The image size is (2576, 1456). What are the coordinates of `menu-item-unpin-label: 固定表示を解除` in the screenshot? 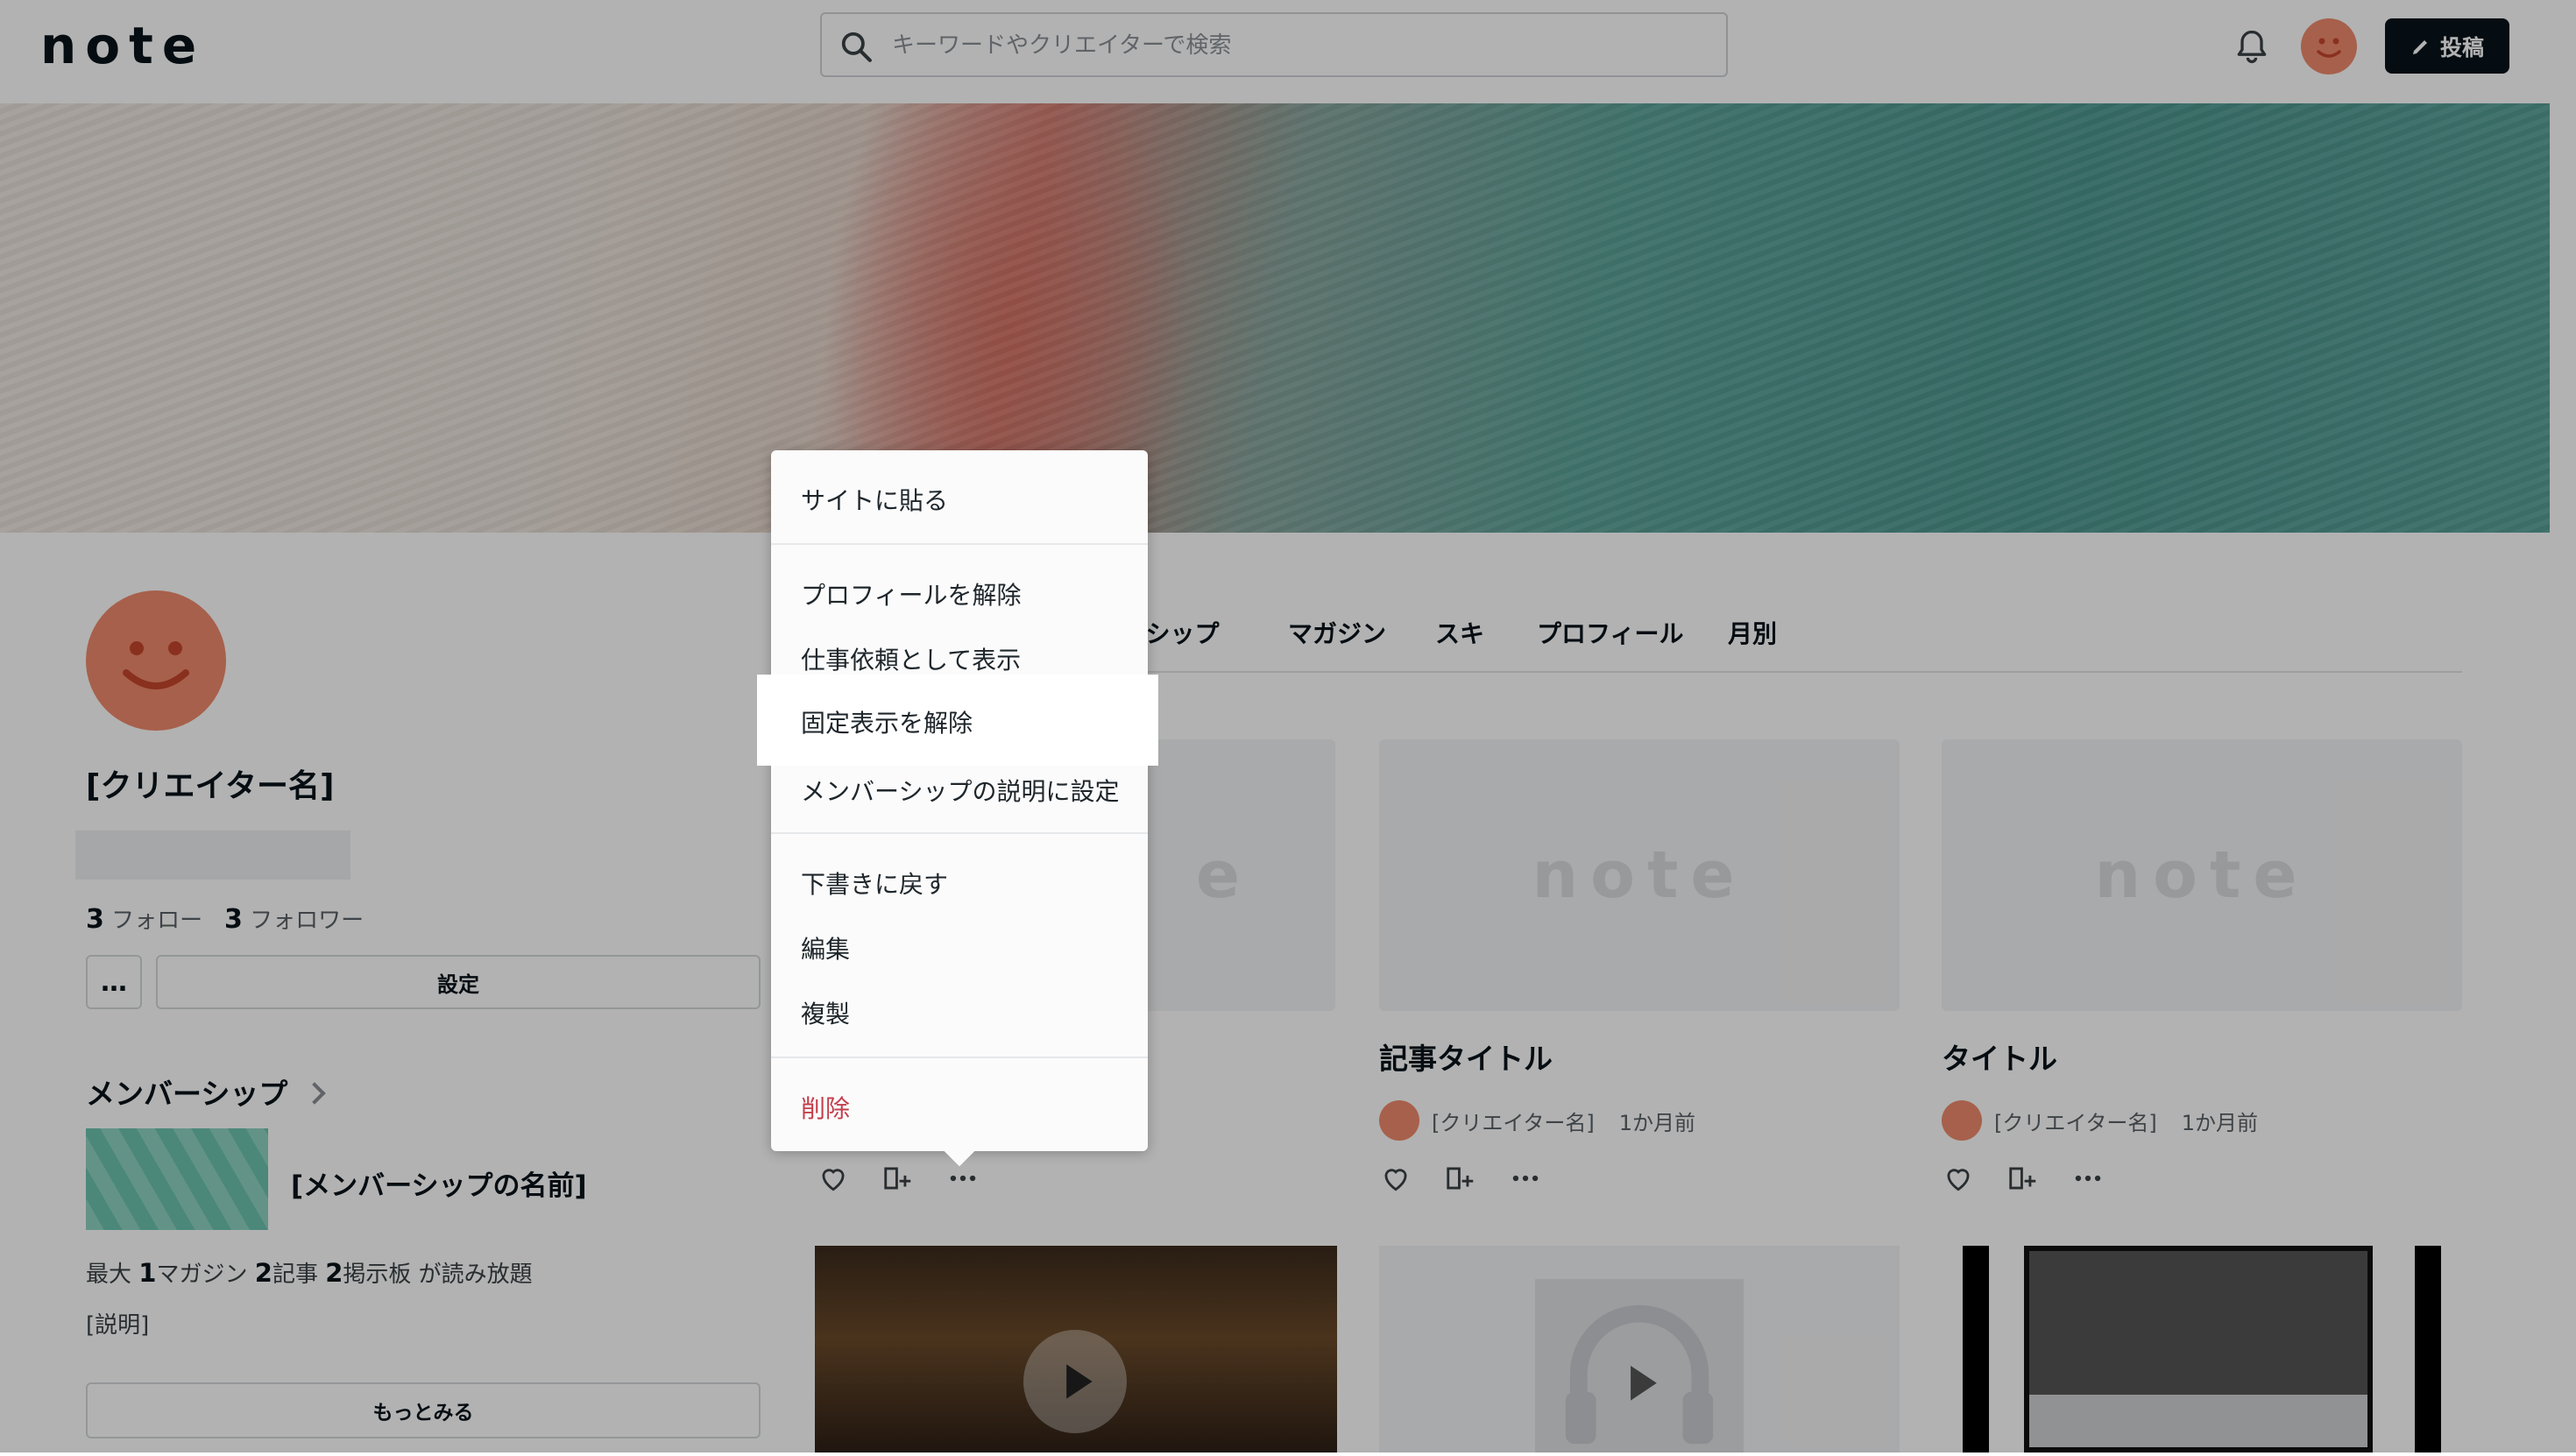 It's located at (887, 723).